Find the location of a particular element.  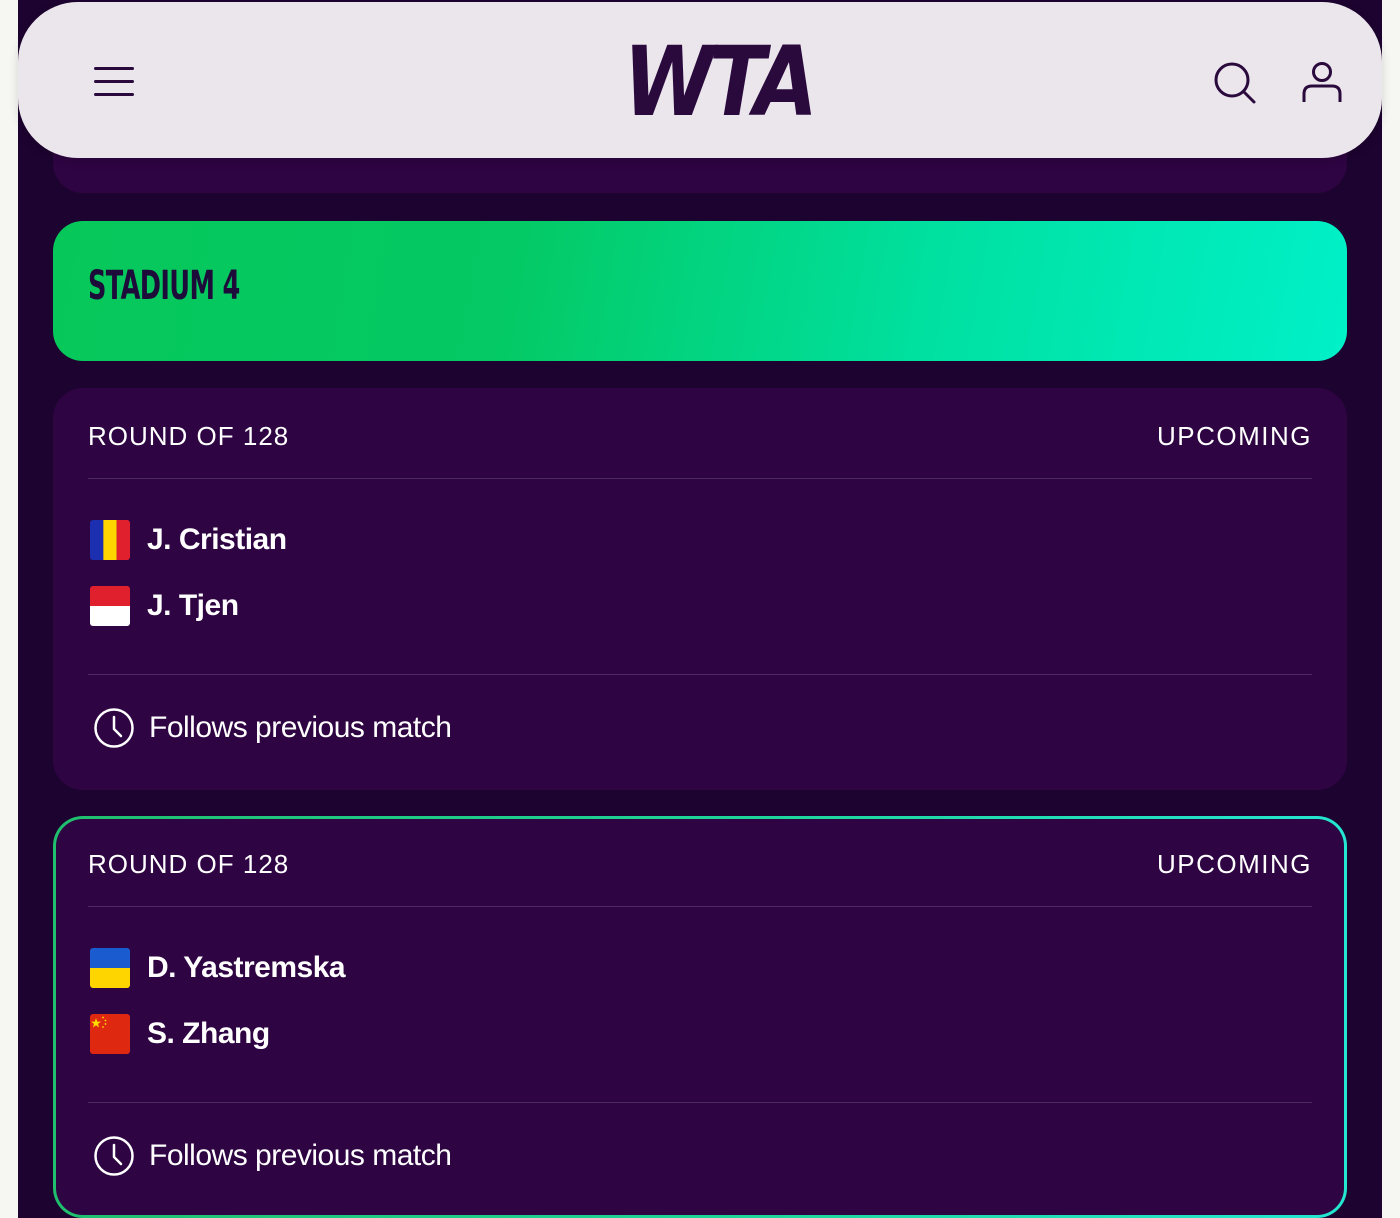

search-icon is located at coordinates (1235, 83).